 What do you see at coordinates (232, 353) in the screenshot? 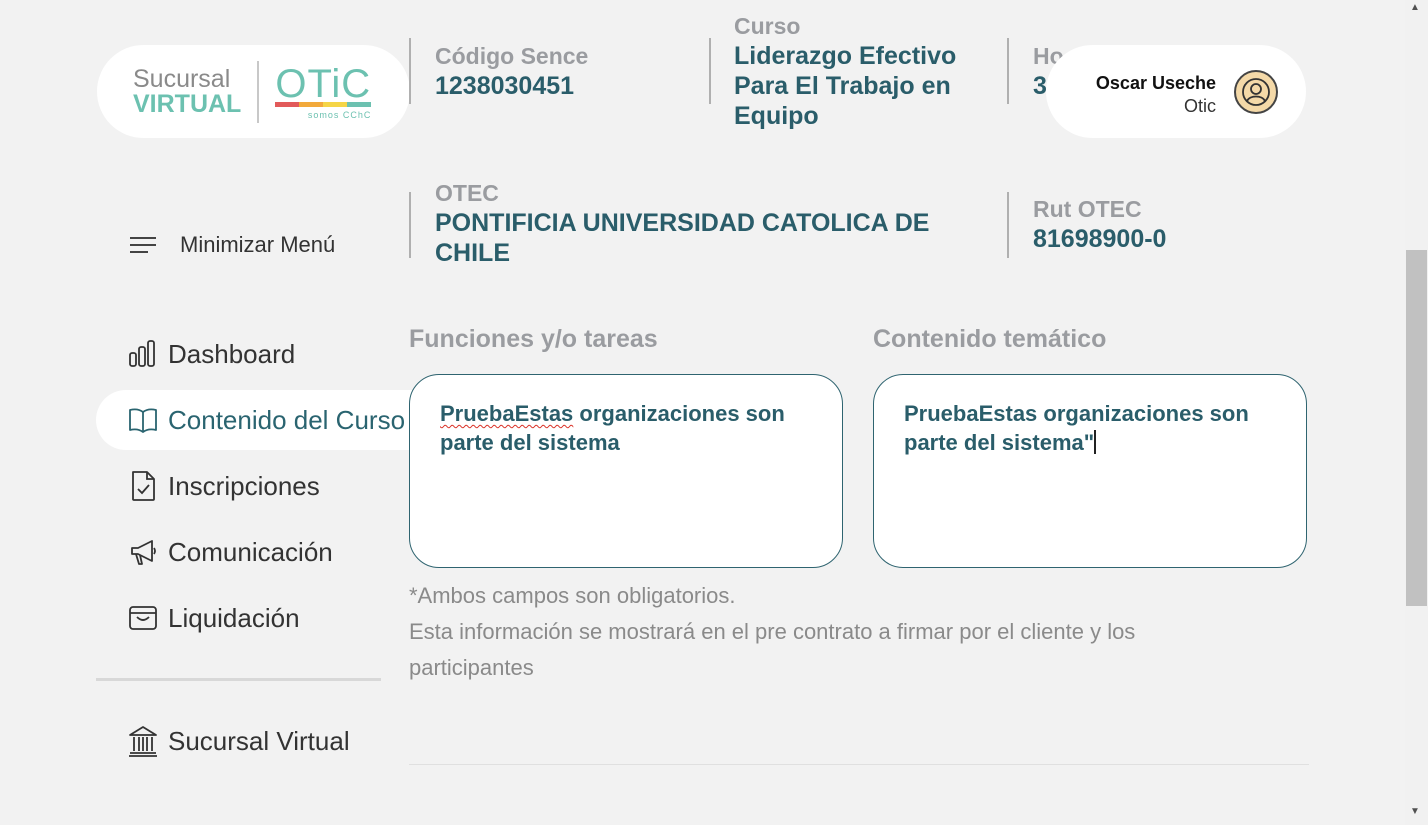
I see `sidebar-item-label: Dashboard` at bounding box center [232, 353].